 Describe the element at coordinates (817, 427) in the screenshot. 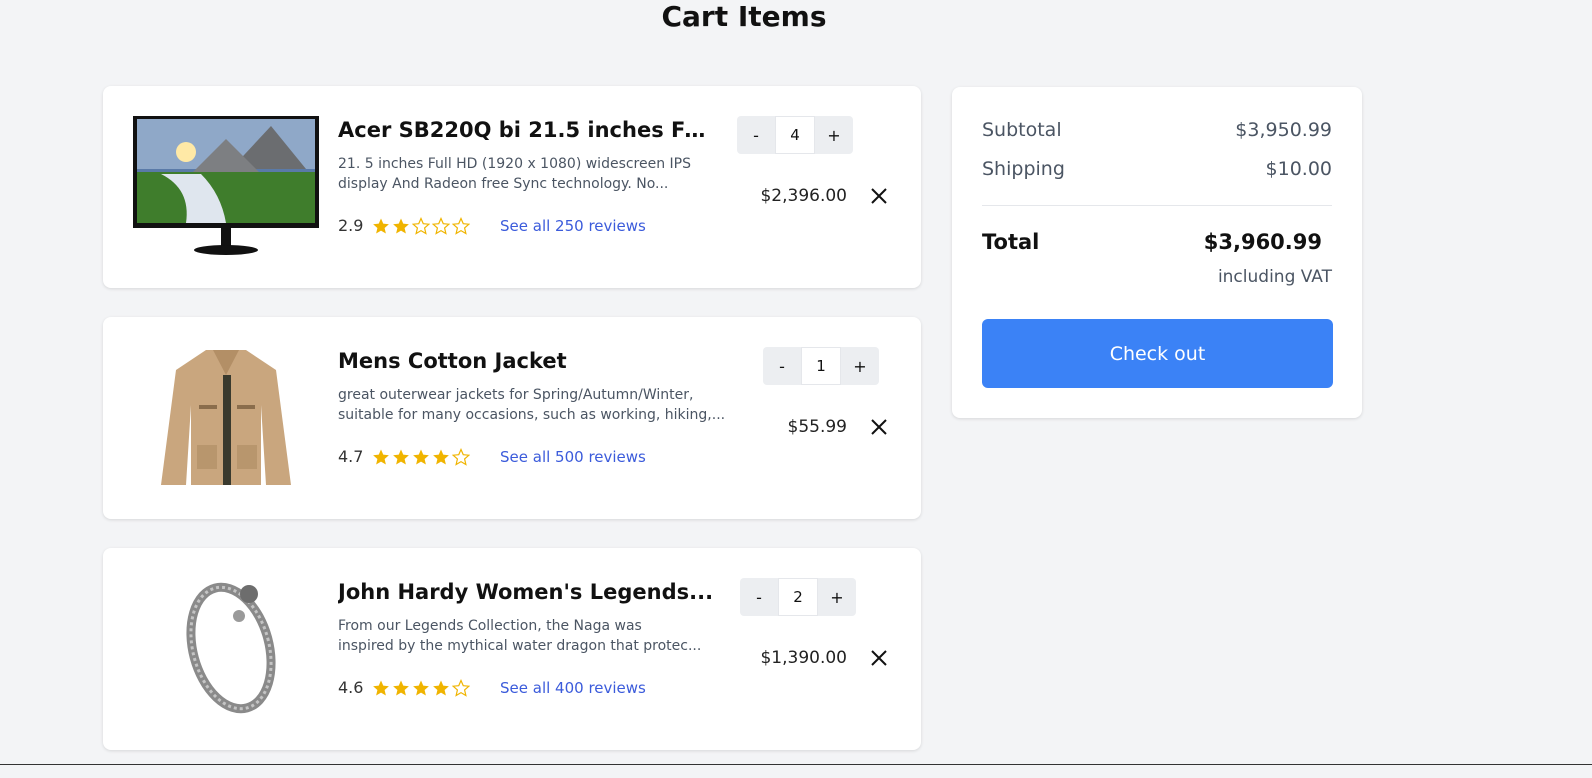

I see `item-price: $55.99` at that location.